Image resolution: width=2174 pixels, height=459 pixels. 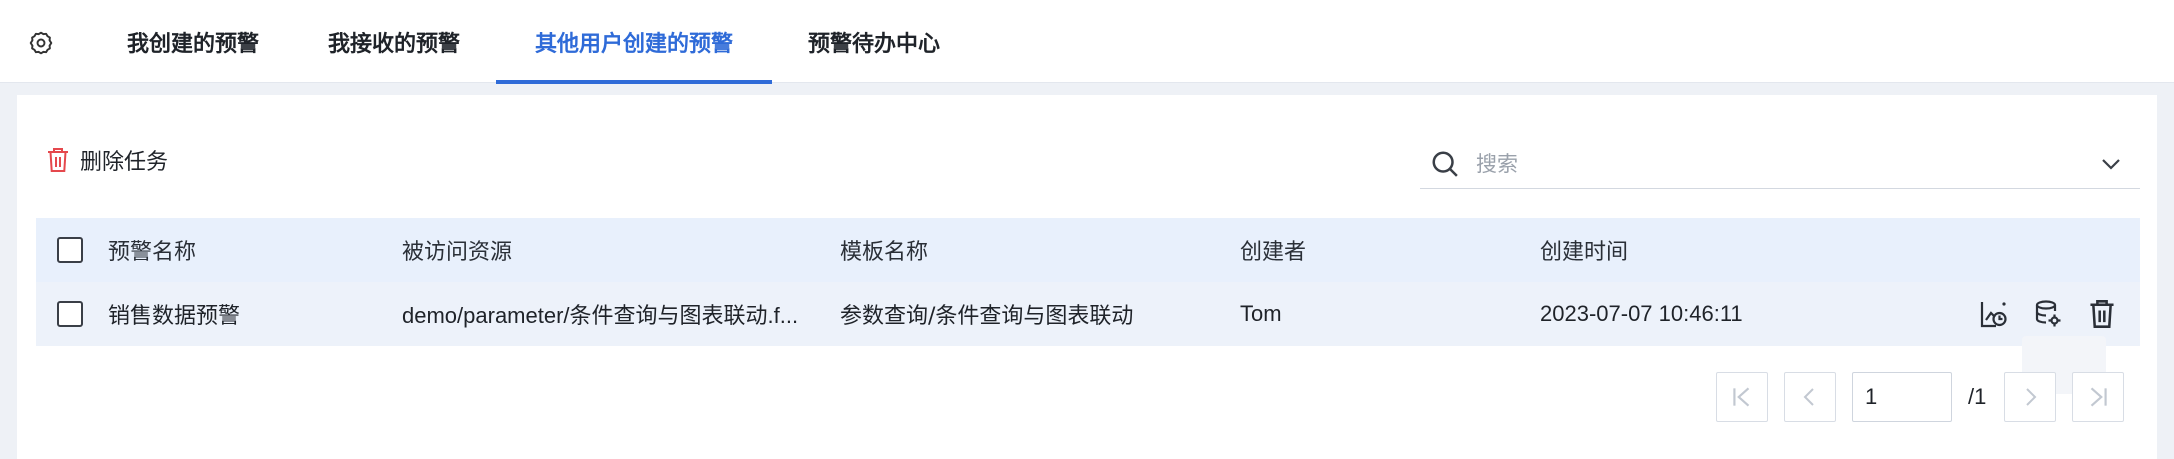 What do you see at coordinates (2111, 164) in the screenshot?
I see `chevron-down-icon` at bounding box center [2111, 164].